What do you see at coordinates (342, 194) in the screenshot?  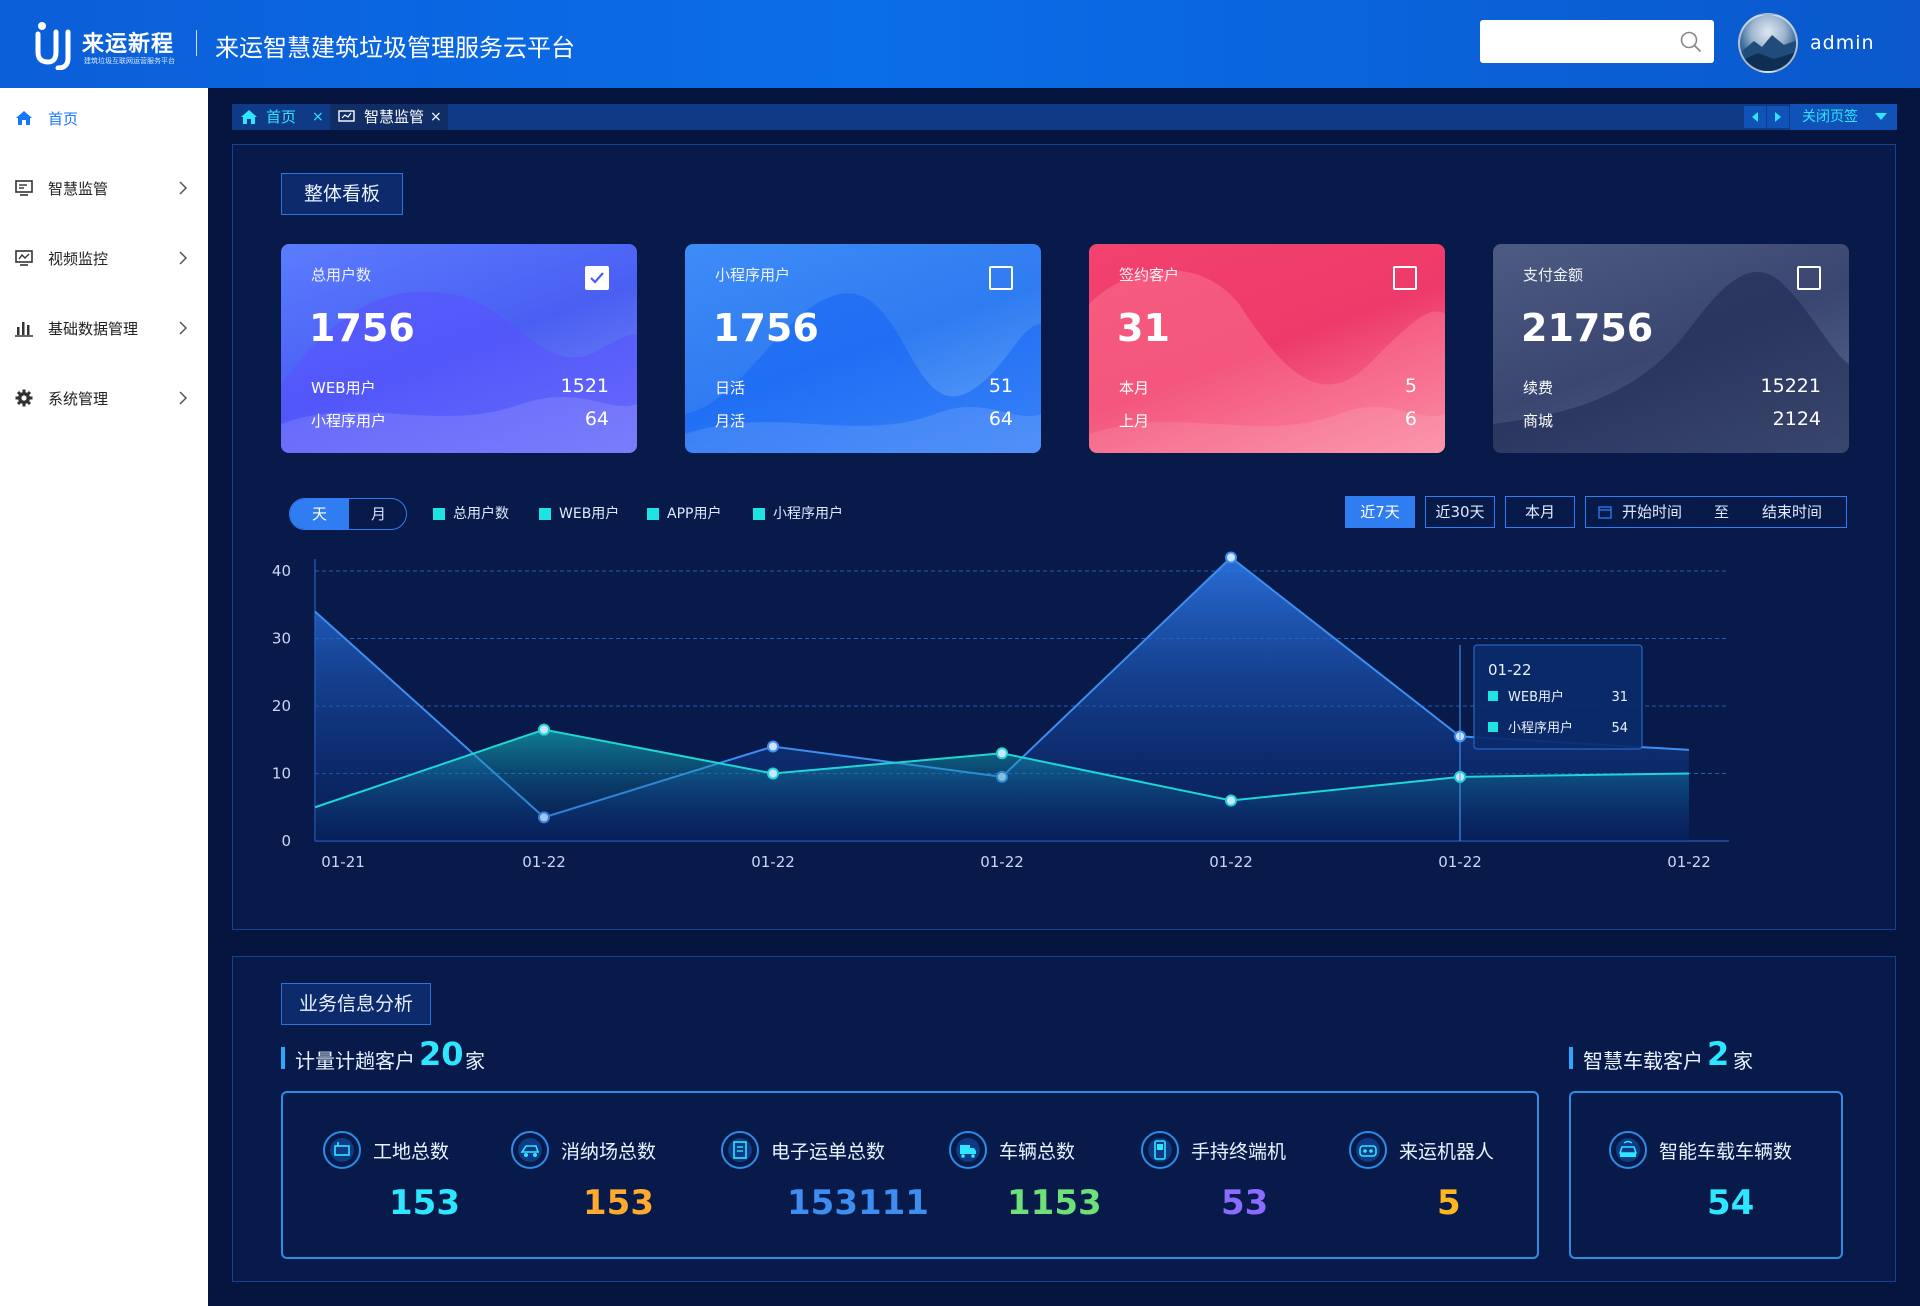 I see `section-title-overview: 整体看板` at bounding box center [342, 194].